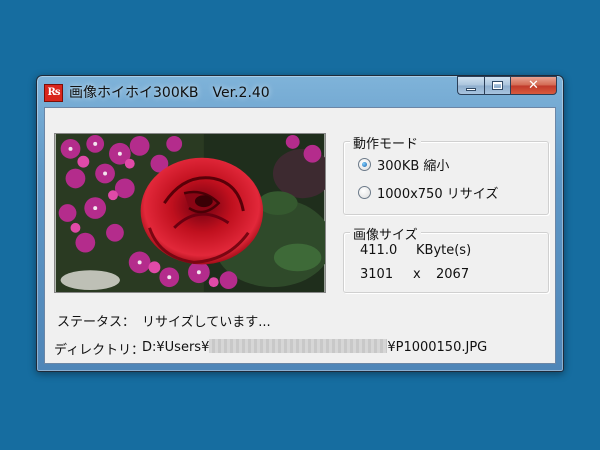  I want to click on directory-label: ディレクトリ：, so click(99, 350).